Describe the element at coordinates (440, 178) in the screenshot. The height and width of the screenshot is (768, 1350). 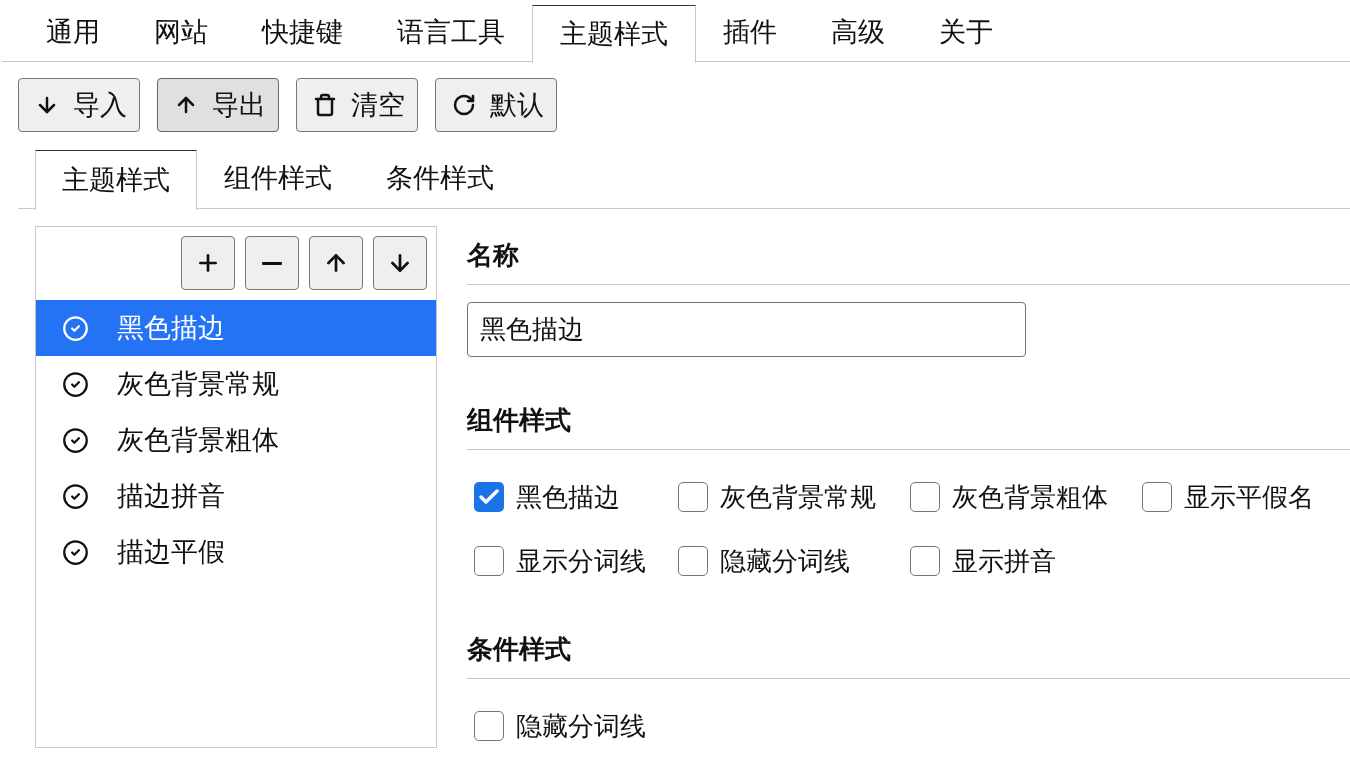
I see `tab: 条件样式` at that location.